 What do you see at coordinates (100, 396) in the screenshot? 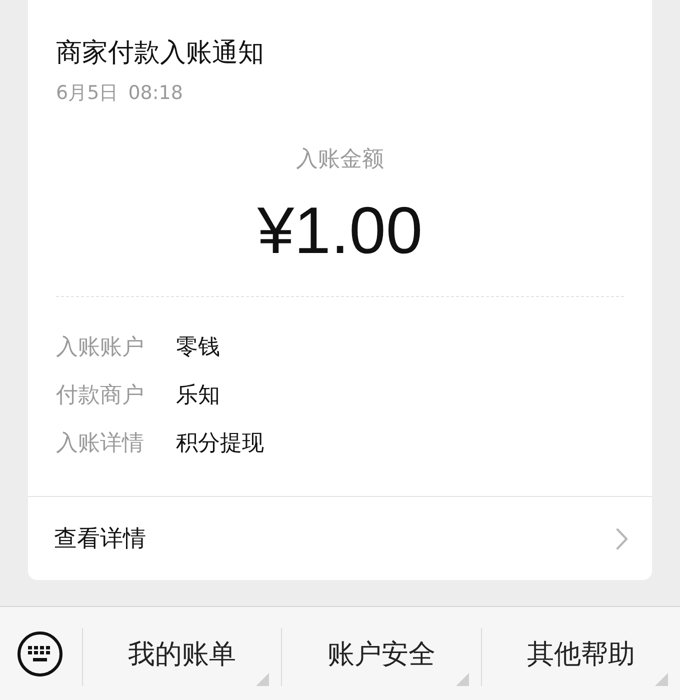
I see `detail-label: 付款商户` at bounding box center [100, 396].